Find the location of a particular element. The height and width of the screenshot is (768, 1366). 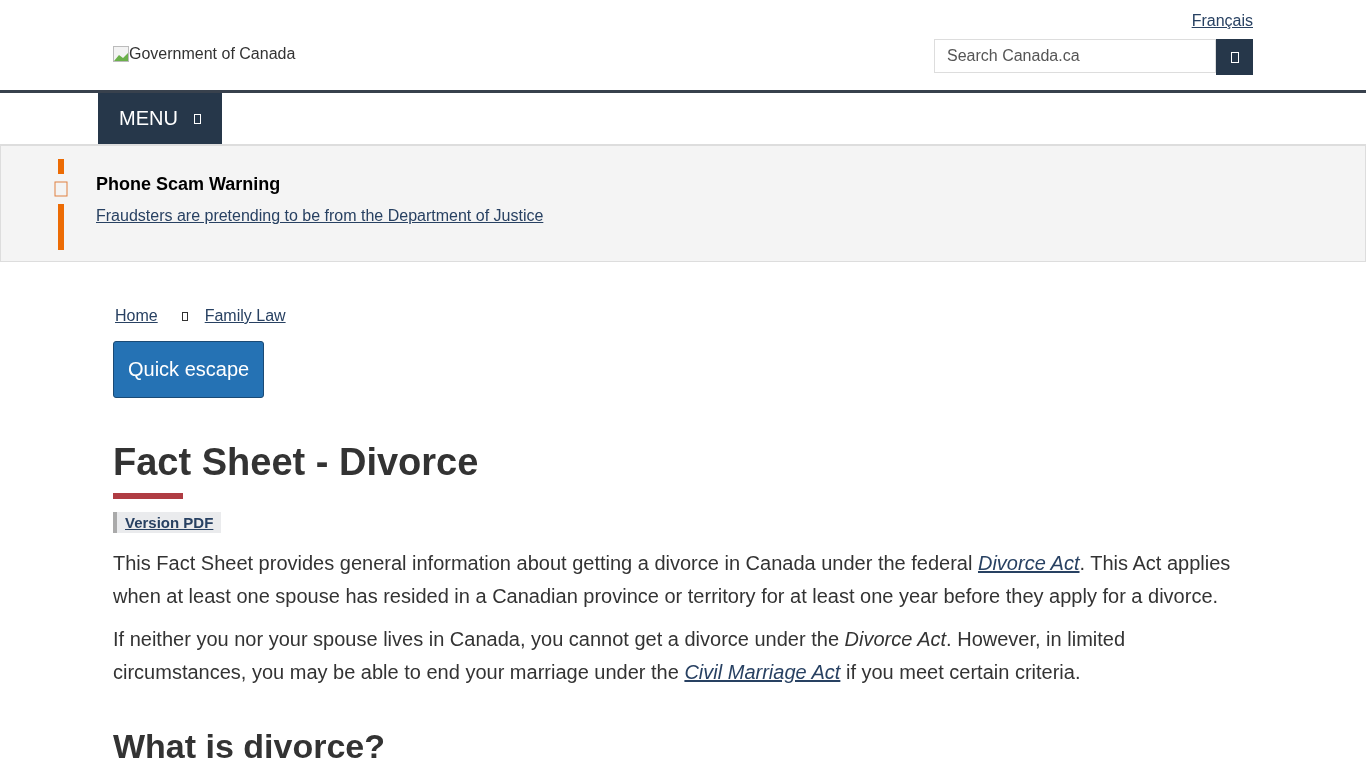

section-heading: What is divorce? is located at coordinates (250, 746).